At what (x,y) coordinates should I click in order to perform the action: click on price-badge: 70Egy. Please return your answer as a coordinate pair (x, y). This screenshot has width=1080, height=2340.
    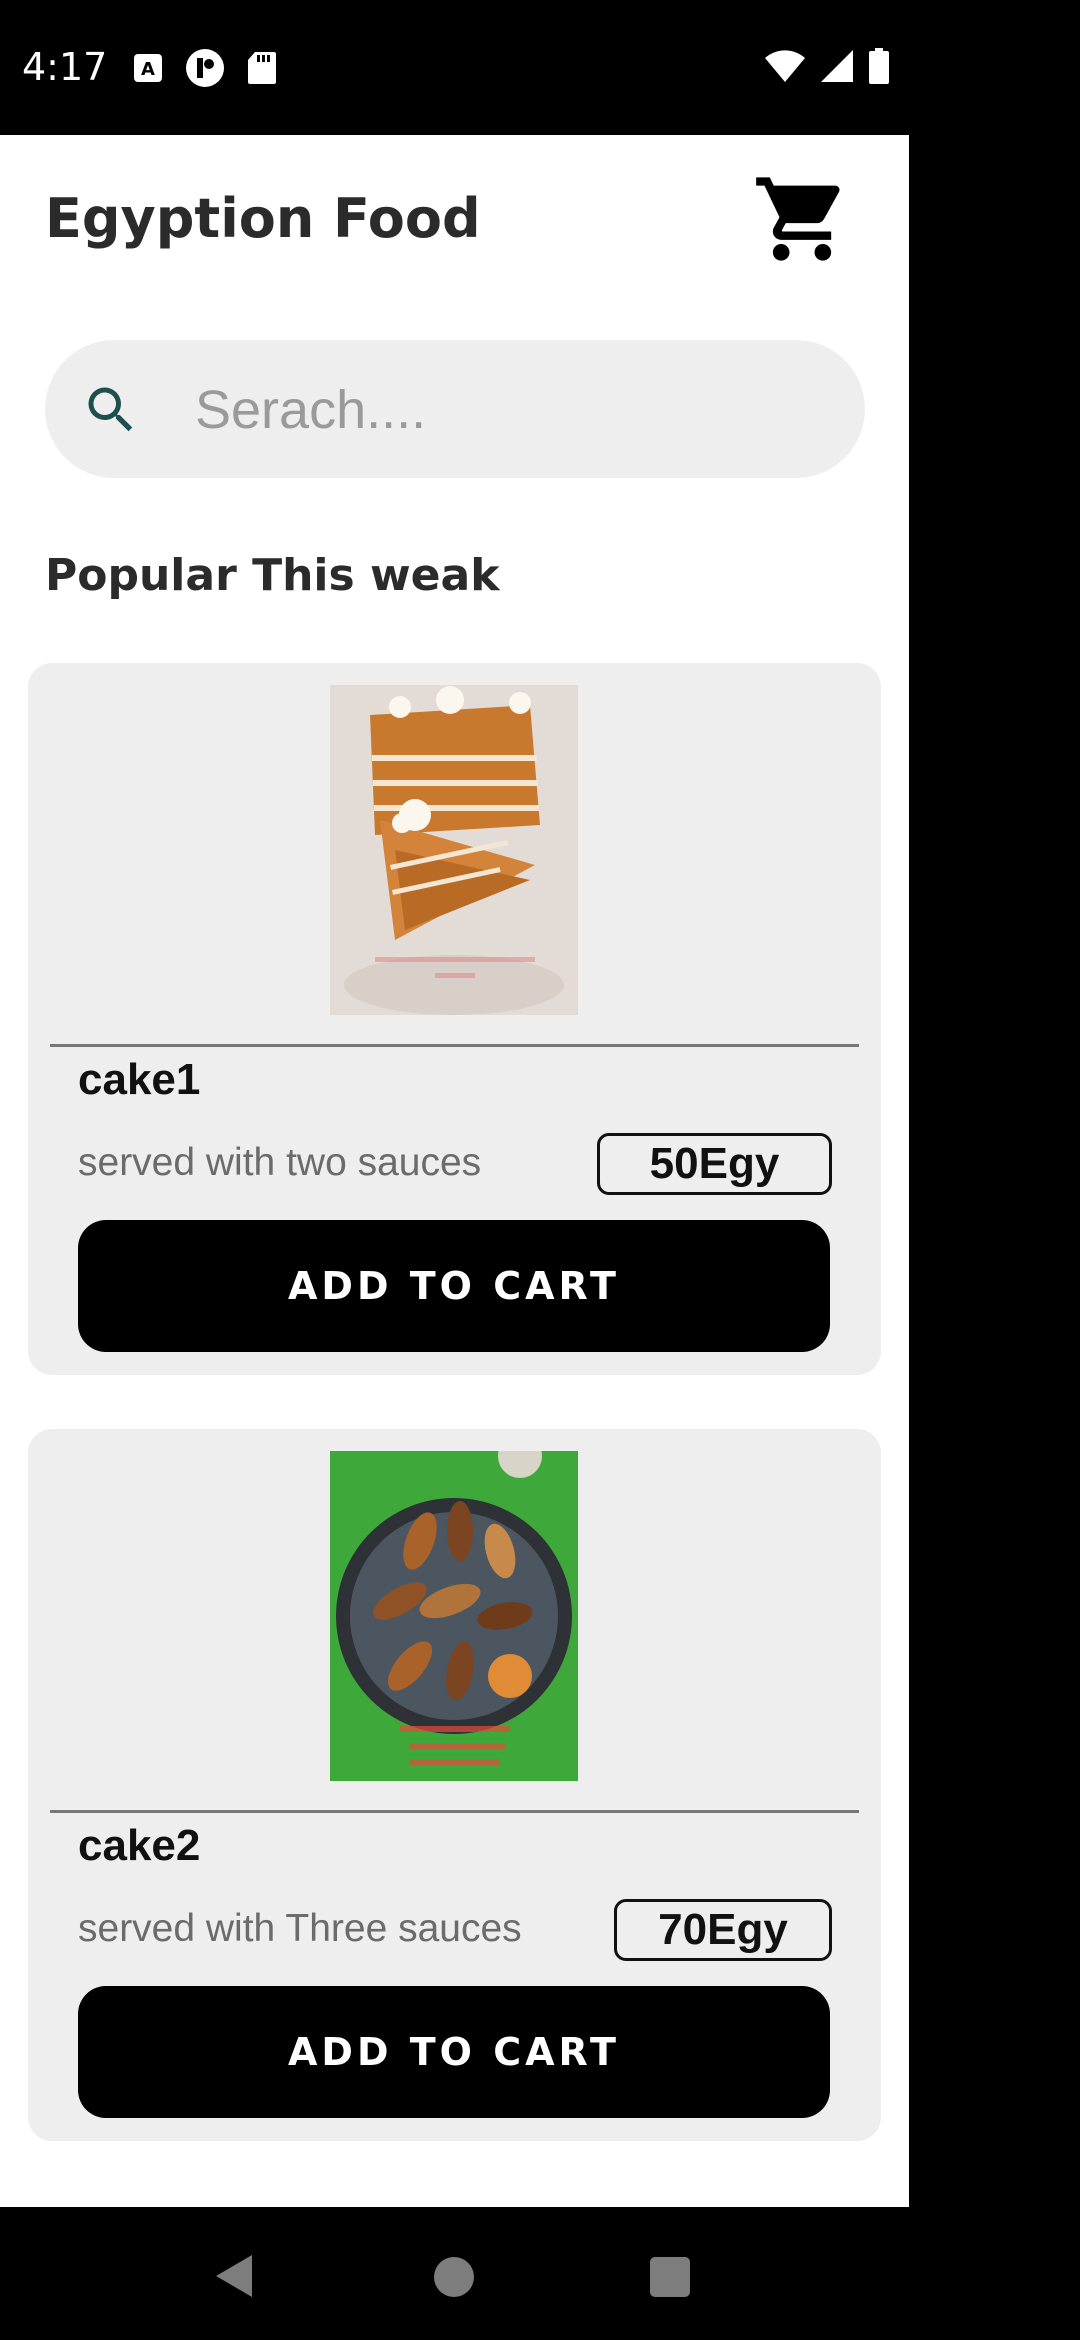
    Looking at the image, I should click on (723, 1930).